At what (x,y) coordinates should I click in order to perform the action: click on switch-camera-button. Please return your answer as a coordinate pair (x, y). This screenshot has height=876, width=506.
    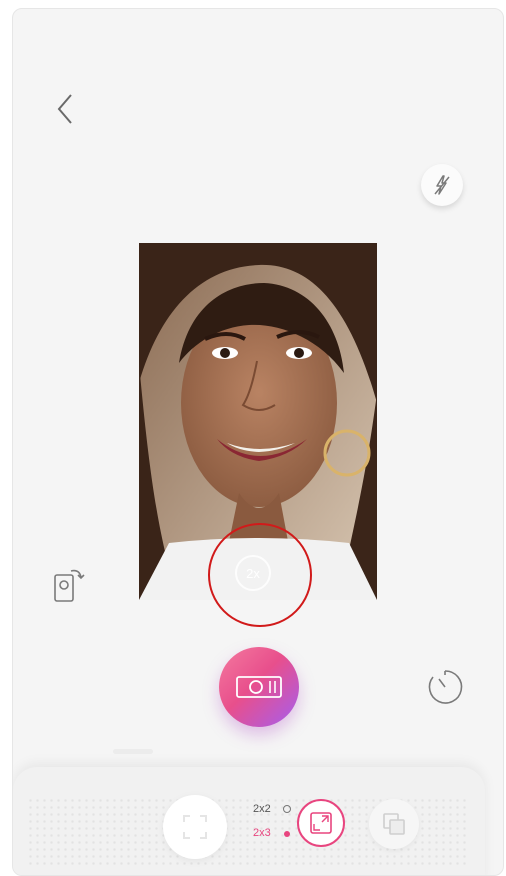
    Looking at the image, I should click on (71, 585).